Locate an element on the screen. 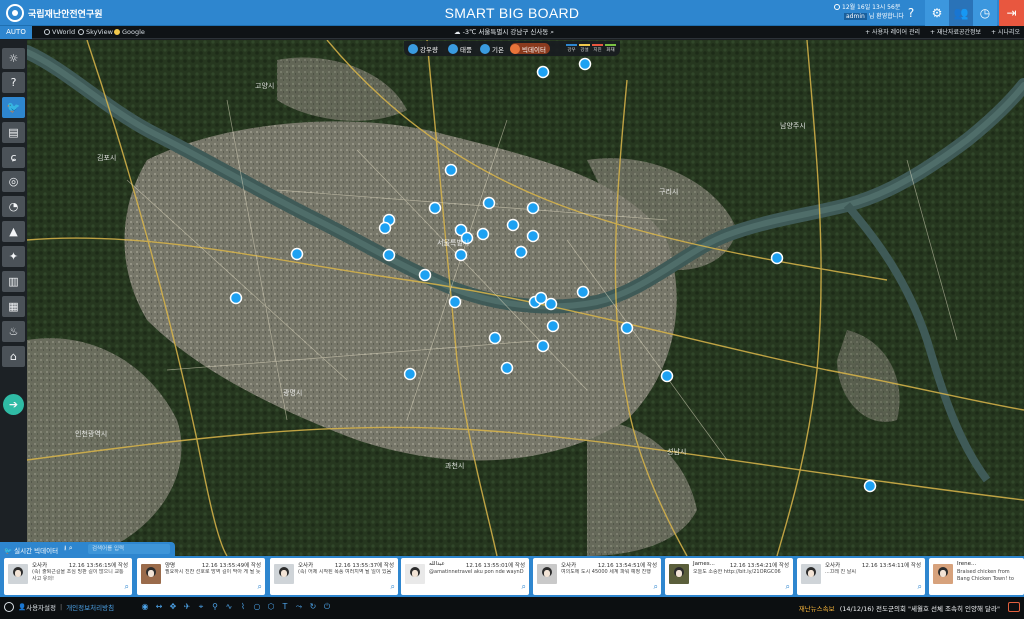  link-user-layers: + 사용자 레이어 관리 is located at coordinates (892, 32).